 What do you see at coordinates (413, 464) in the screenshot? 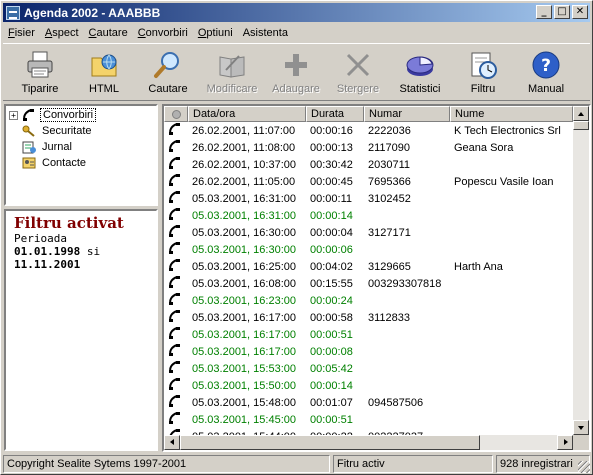
I see `status-filter: Fitru activ` at bounding box center [413, 464].